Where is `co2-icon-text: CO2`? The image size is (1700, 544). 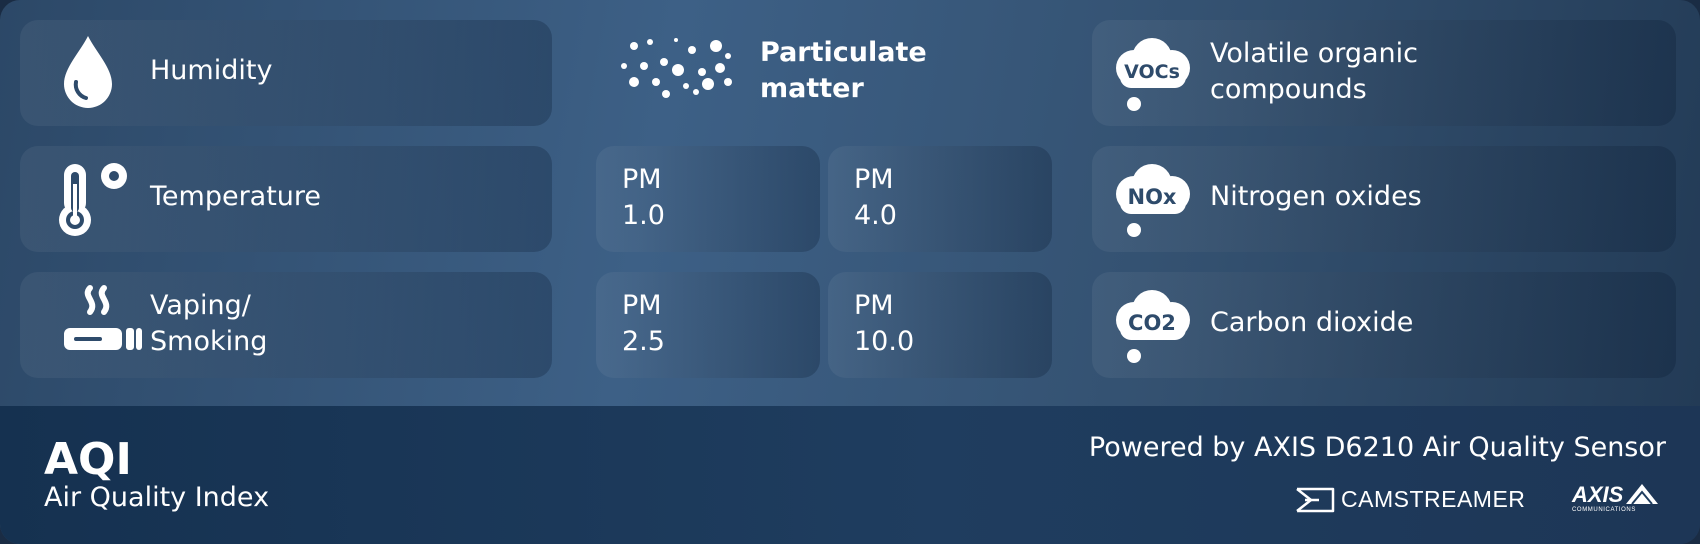
co2-icon-text: CO2 is located at coordinates (1152, 323).